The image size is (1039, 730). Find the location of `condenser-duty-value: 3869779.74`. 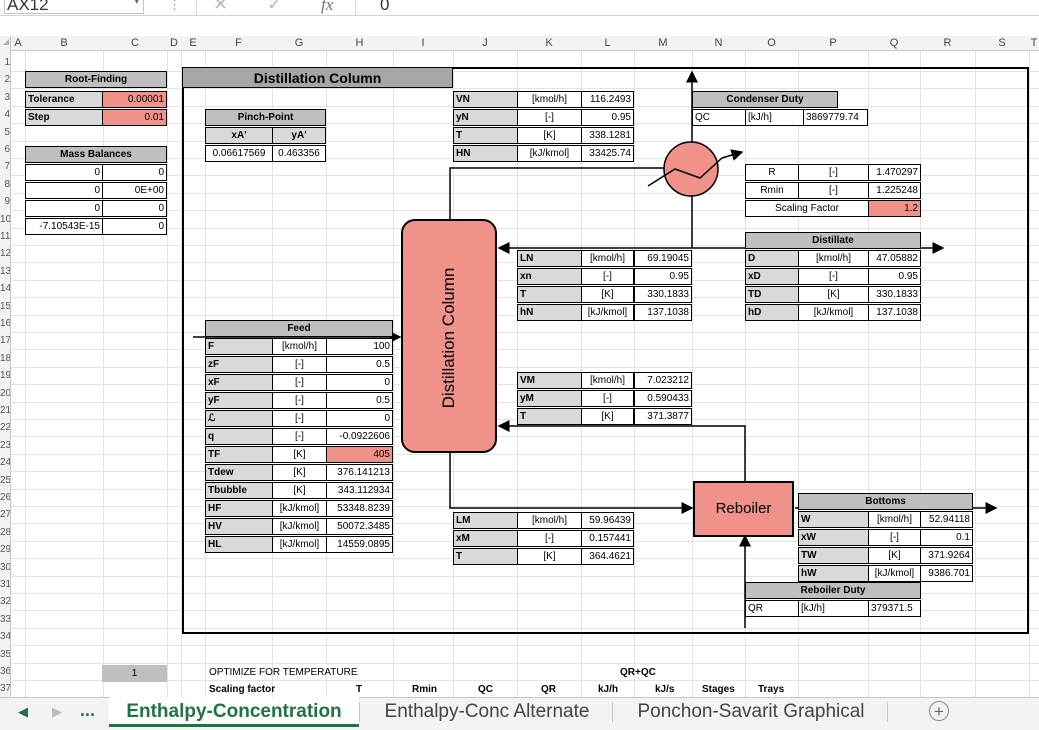

condenser-duty-value: 3869779.74 is located at coordinates (835, 117).